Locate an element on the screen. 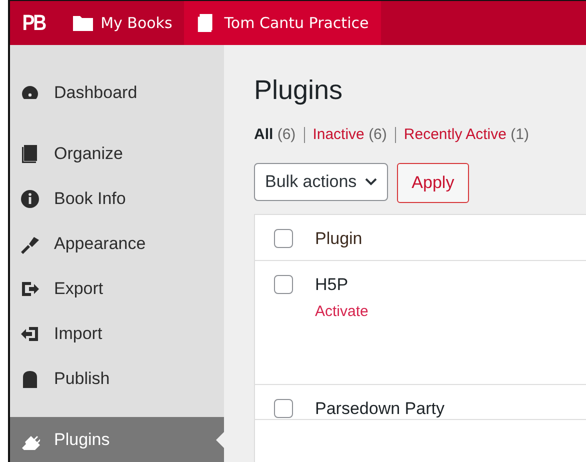  info-icon is located at coordinates (30, 199).